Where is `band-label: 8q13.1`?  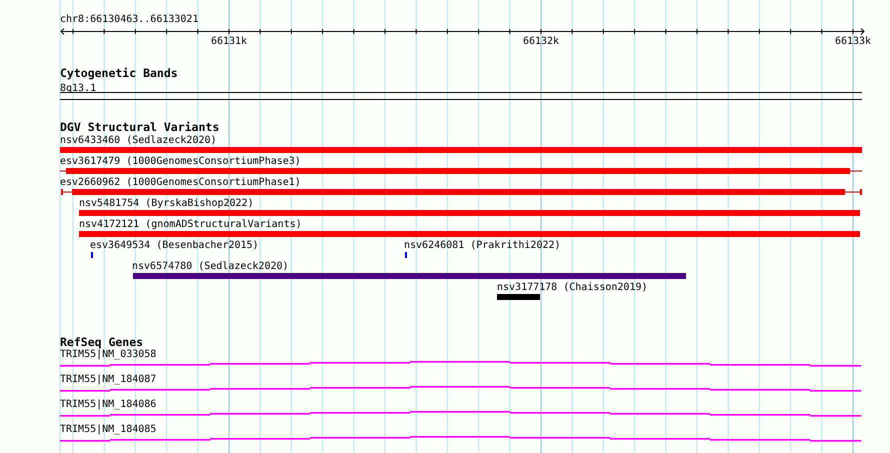
band-label: 8q13.1 is located at coordinates (78, 88).